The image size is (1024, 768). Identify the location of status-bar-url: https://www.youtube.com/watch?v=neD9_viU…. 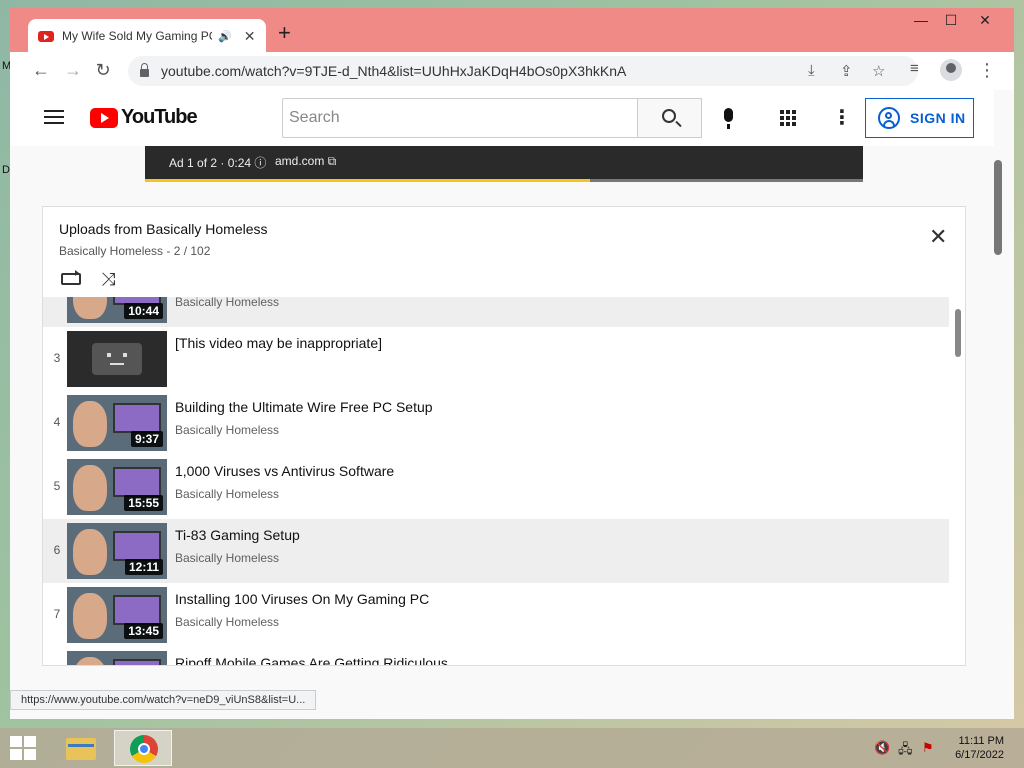
(163, 700).